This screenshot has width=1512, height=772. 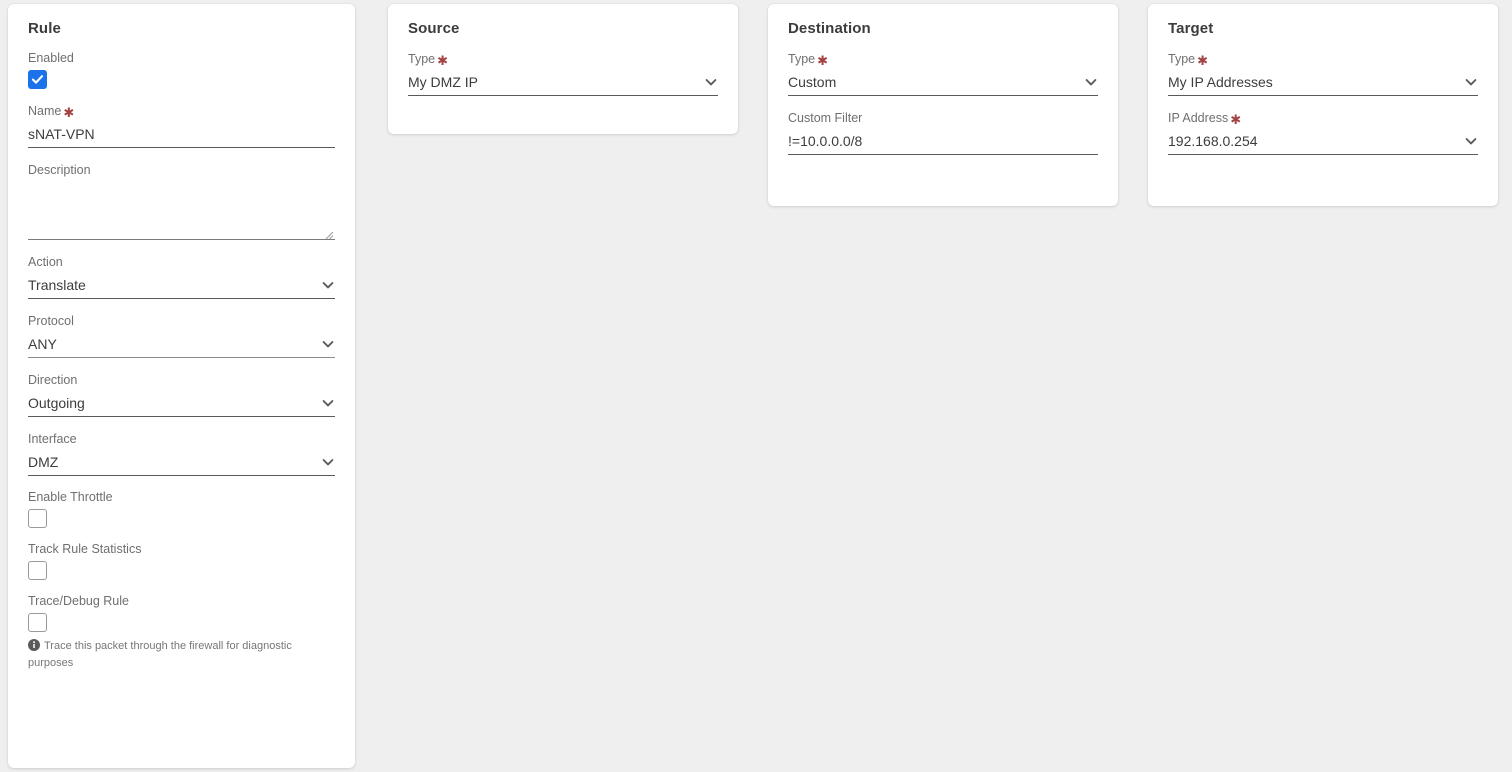 What do you see at coordinates (1323, 59) in the screenshot?
I see `target-type-label: Type ✱` at bounding box center [1323, 59].